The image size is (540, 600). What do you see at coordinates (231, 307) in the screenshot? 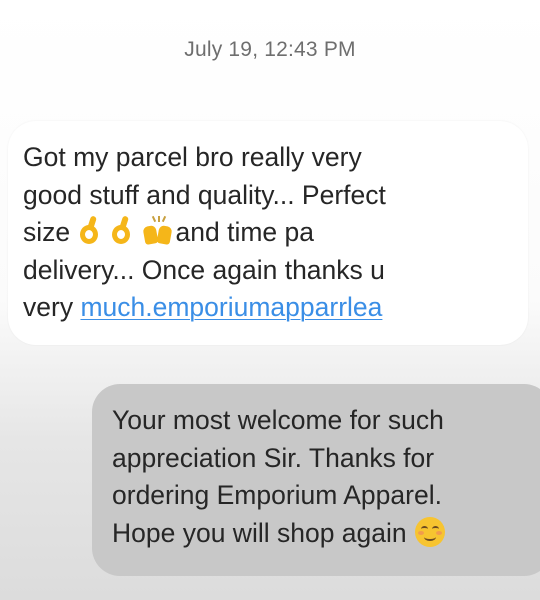
I see `message-link: much.emporiumapparrlea` at bounding box center [231, 307].